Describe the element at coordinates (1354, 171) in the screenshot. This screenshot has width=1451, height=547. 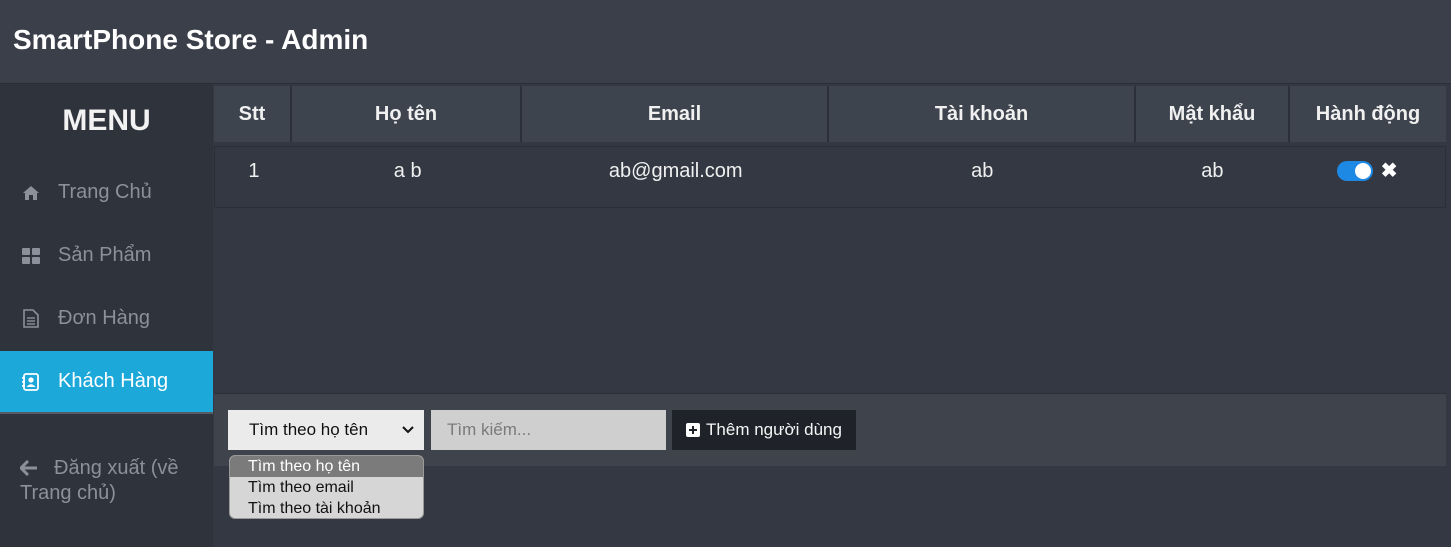
I see `active-toggle` at that location.